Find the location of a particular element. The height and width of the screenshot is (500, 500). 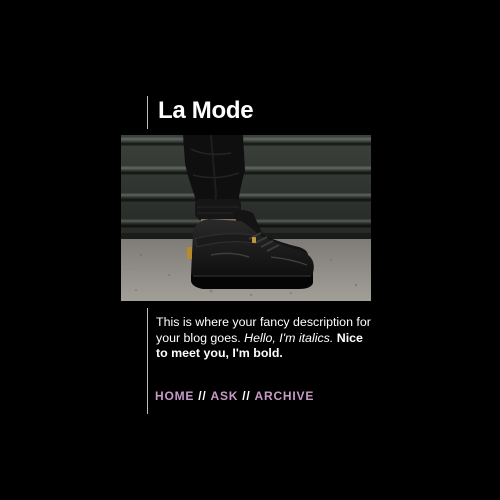

description-italic: Hello, I'm italics. is located at coordinates (289, 337).